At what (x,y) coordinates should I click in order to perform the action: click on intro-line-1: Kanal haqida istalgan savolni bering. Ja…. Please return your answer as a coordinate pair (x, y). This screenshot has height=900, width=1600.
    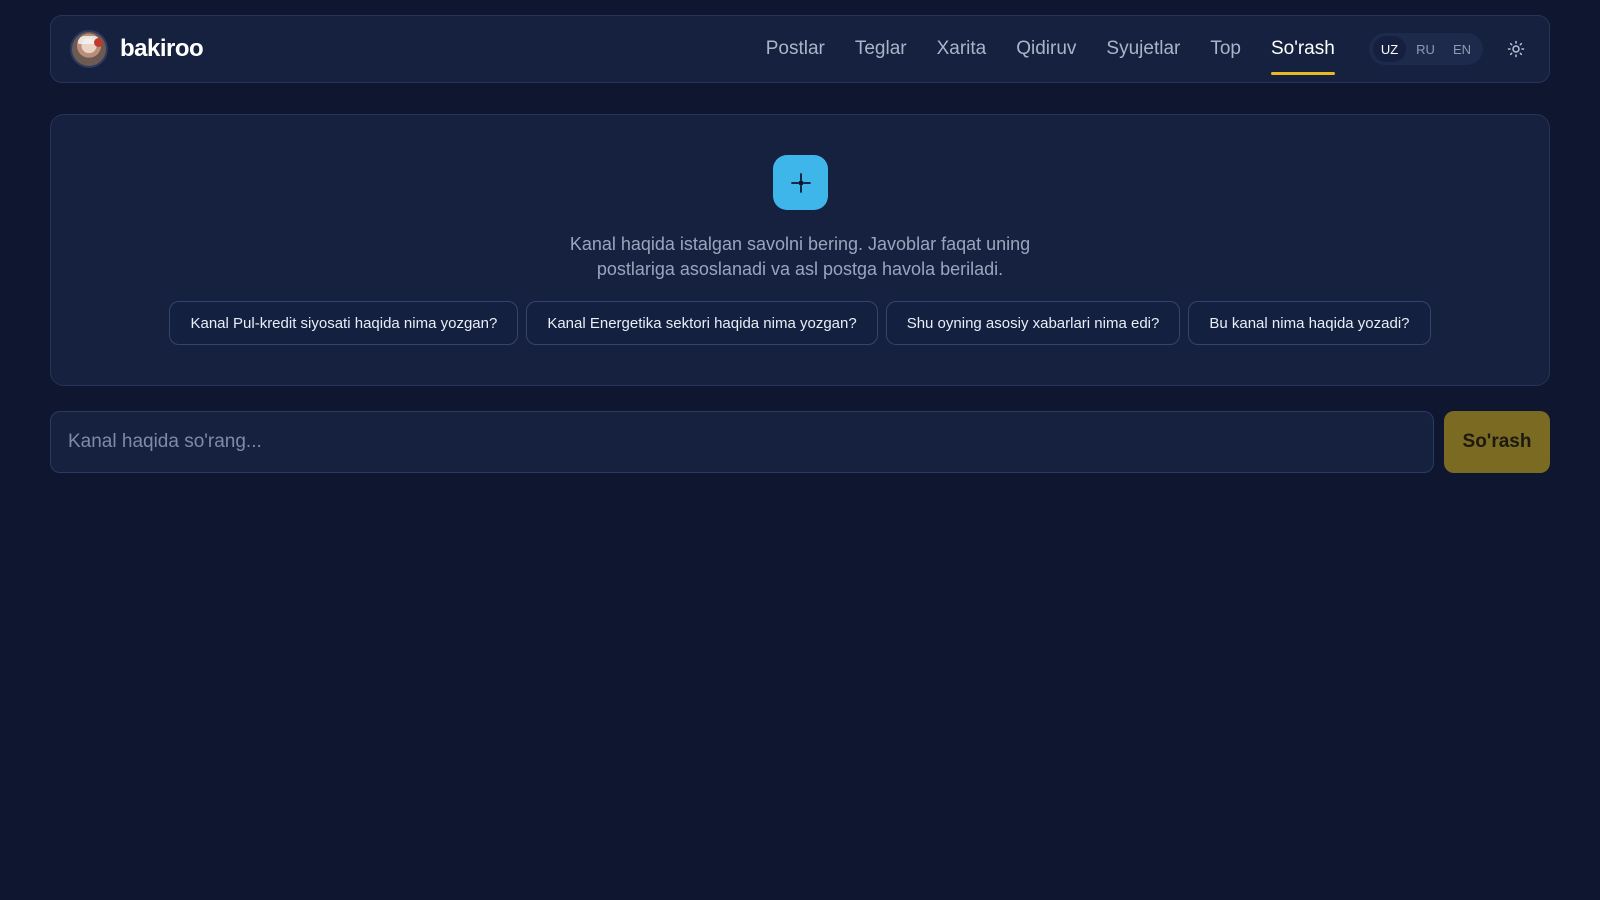
    Looking at the image, I should click on (800, 244).